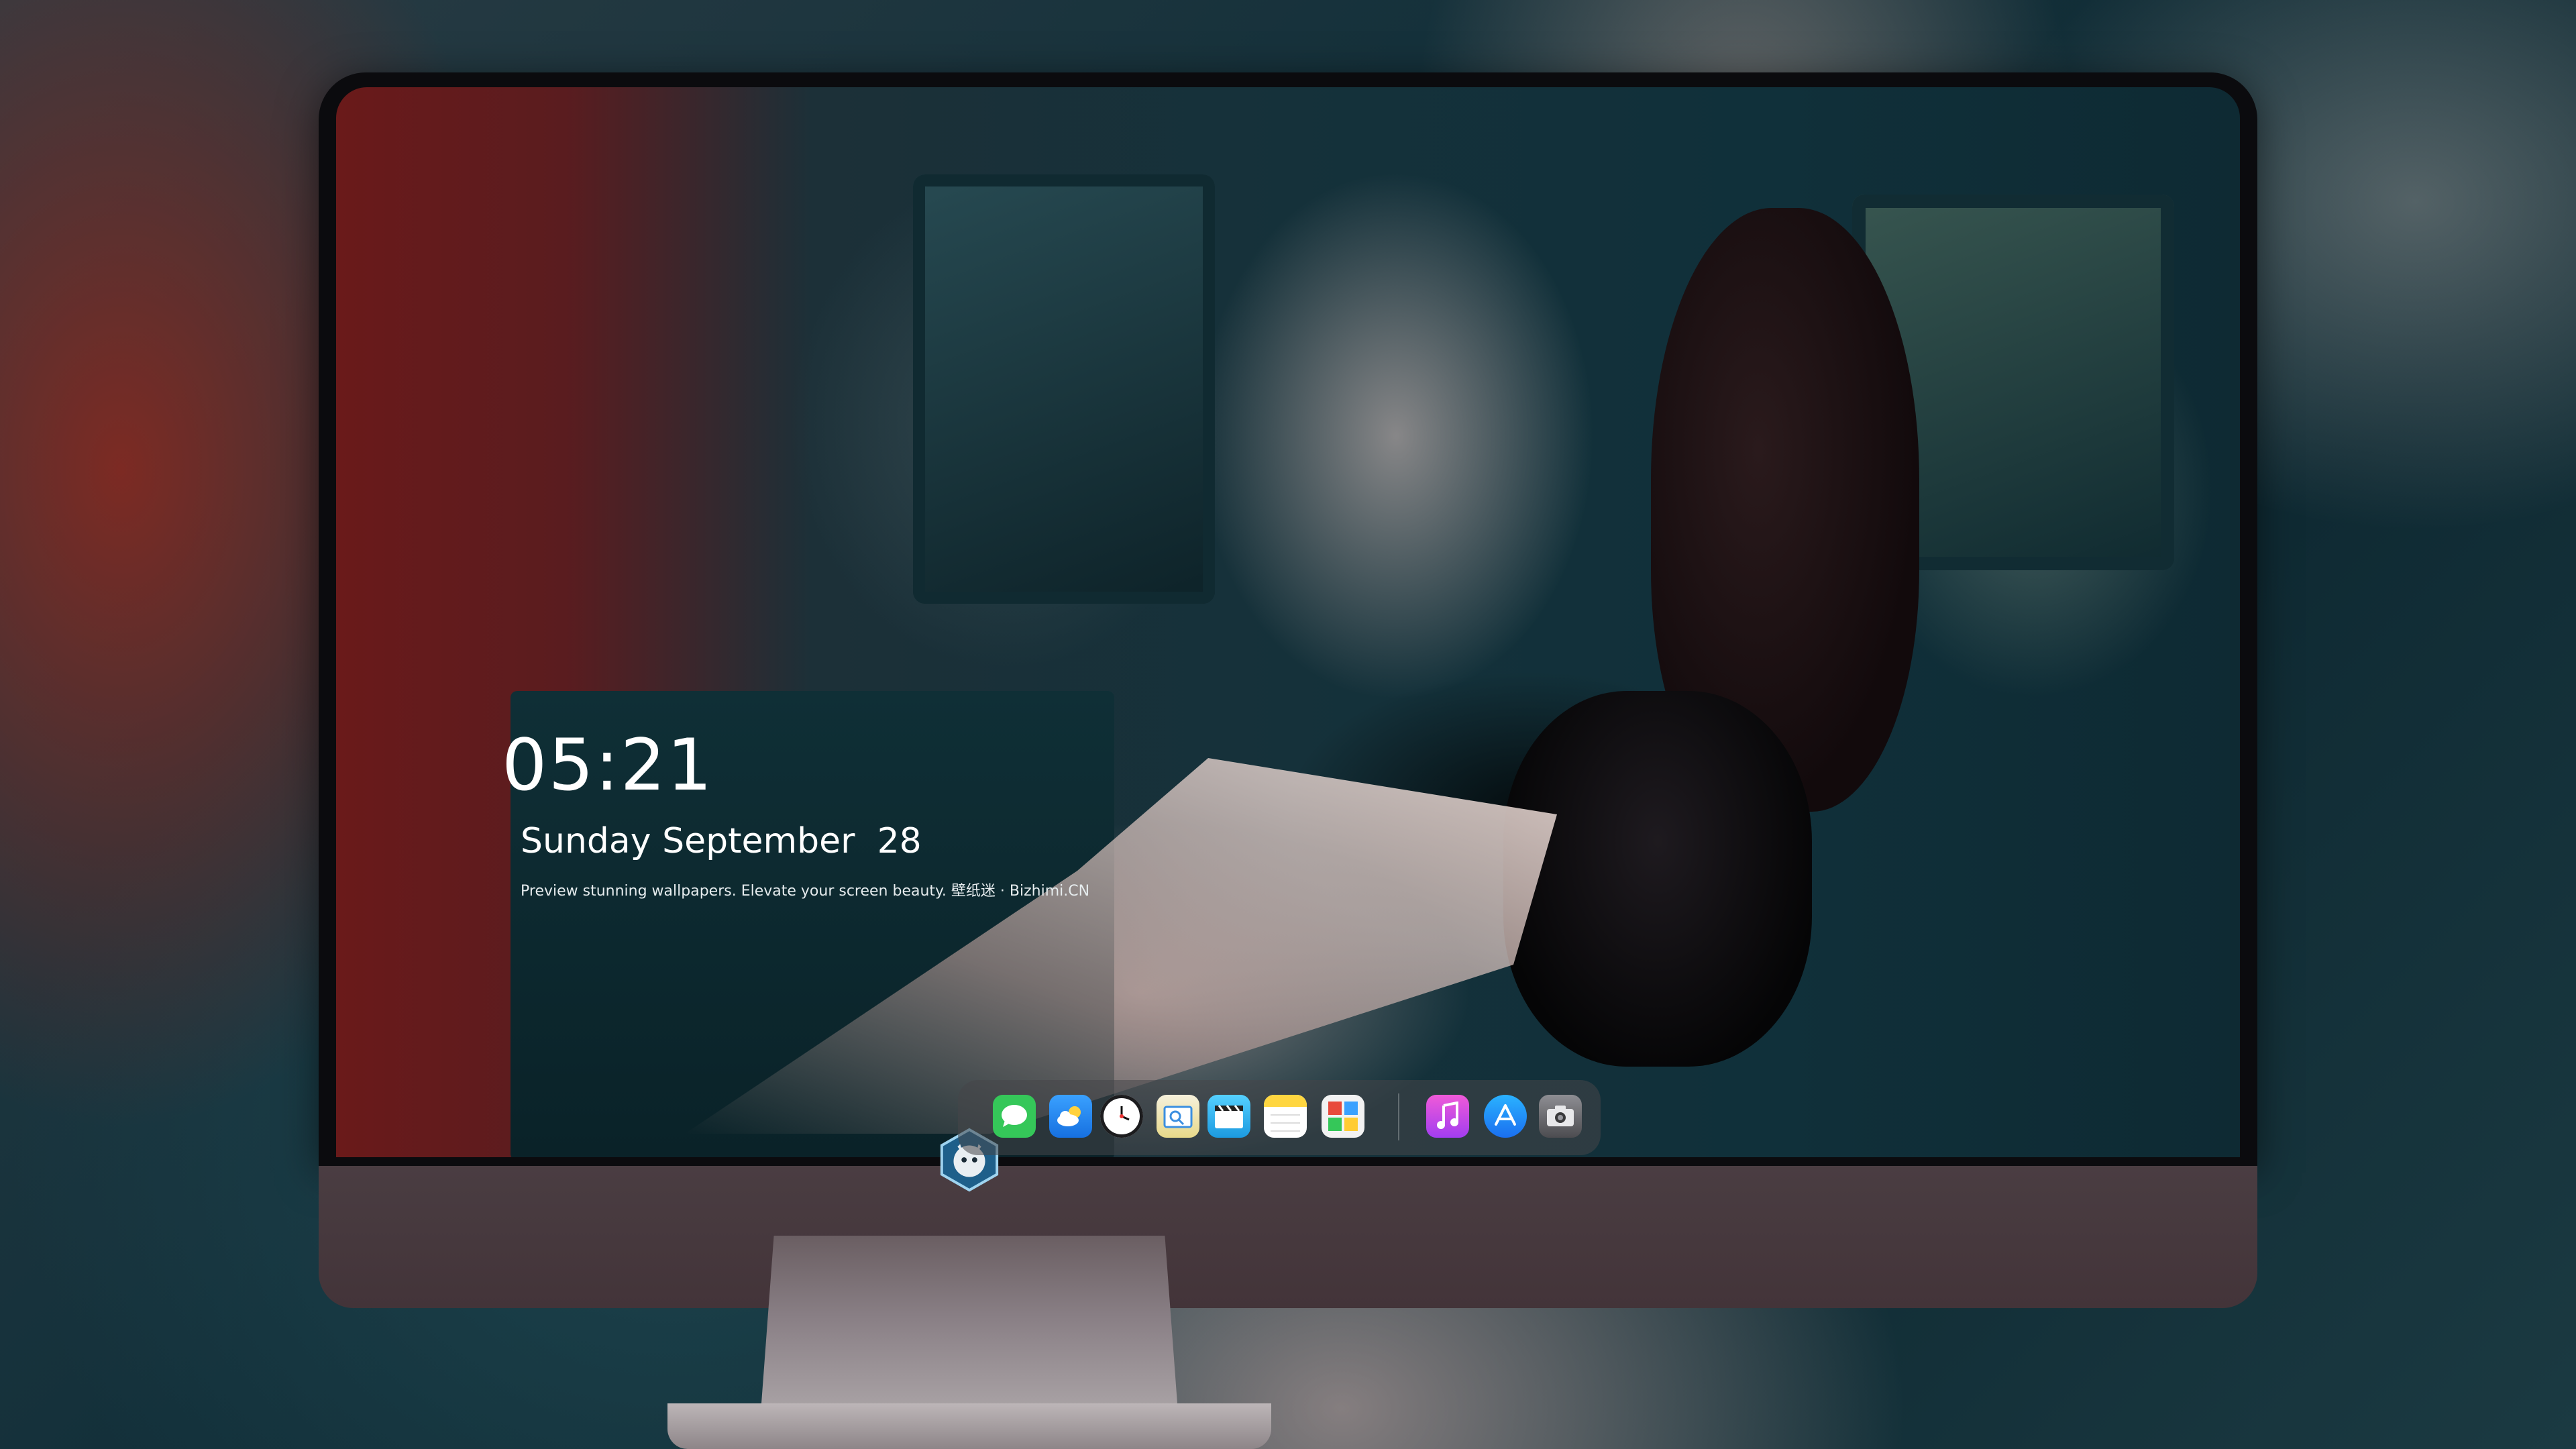 The height and width of the screenshot is (1449, 2576). Describe the element at coordinates (1229, 1116) in the screenshot. I see `clips-icon` at that location.